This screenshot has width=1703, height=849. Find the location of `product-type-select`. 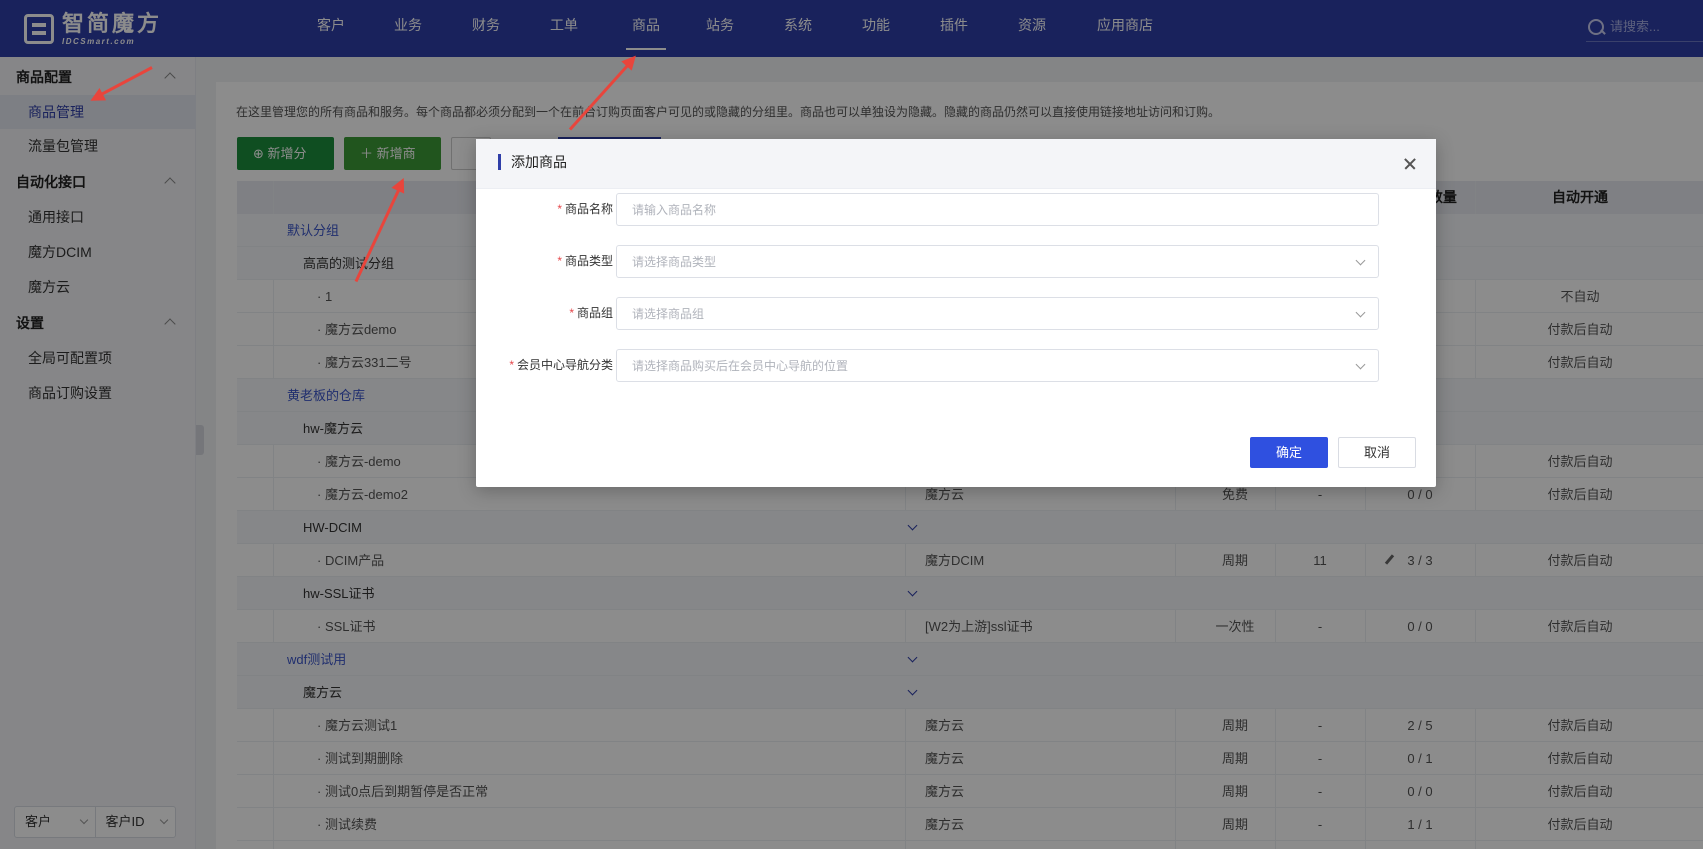

product-type-select is located at coordinates (997, 261).